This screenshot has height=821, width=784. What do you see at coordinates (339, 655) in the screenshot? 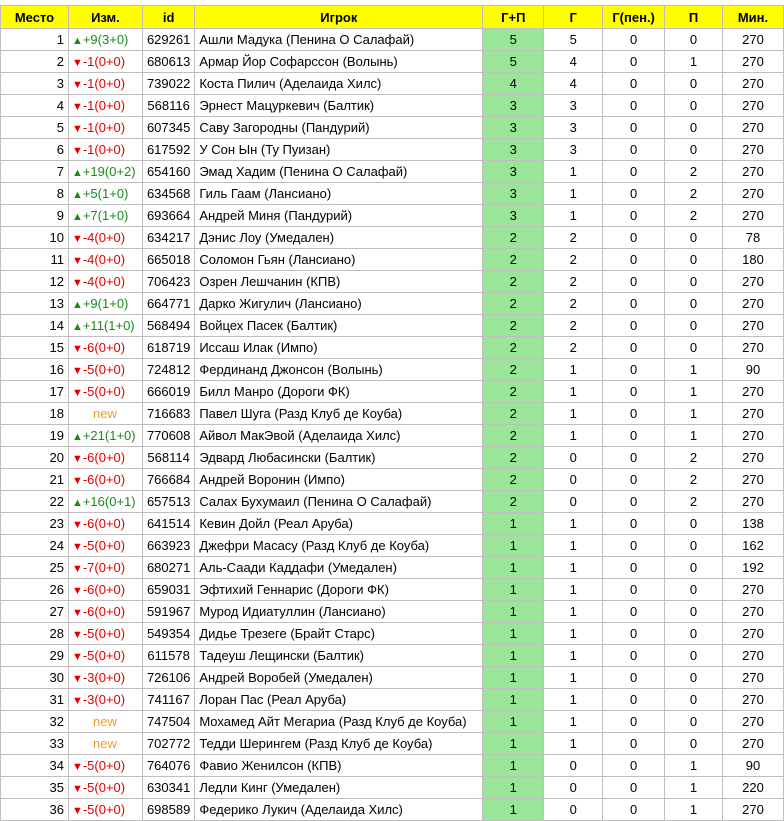
I see `player-name-cell: Тадеуш Лещински (Балтик)` at bounding box center [339, 655].